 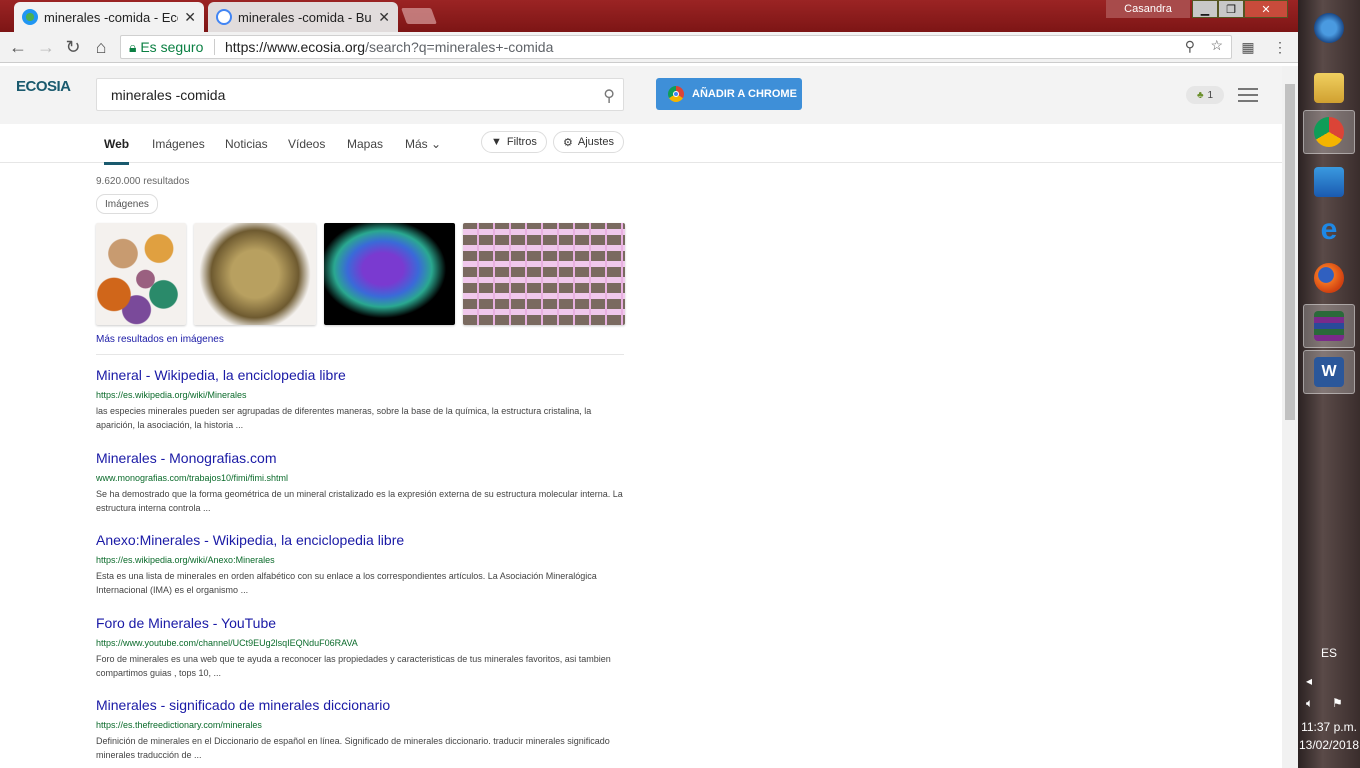 I want to click on start-button, so click(x=1329, y=28).